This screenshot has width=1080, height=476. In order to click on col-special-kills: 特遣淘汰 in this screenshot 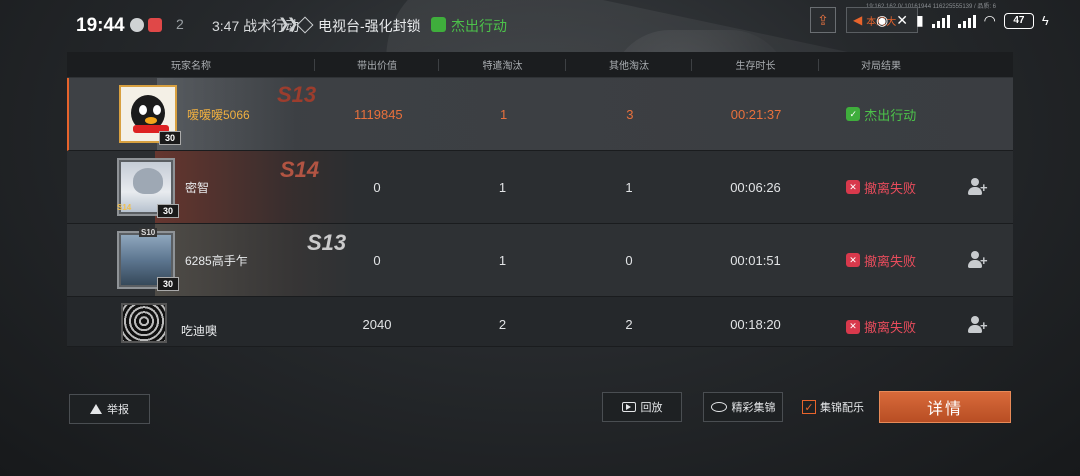, I will do `click(502, 64)`.